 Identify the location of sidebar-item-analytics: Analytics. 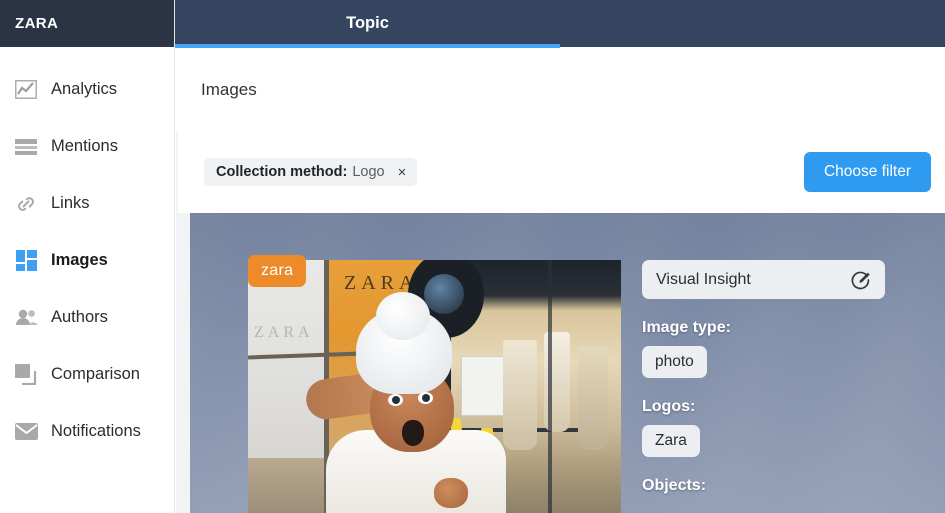
(87, 89).